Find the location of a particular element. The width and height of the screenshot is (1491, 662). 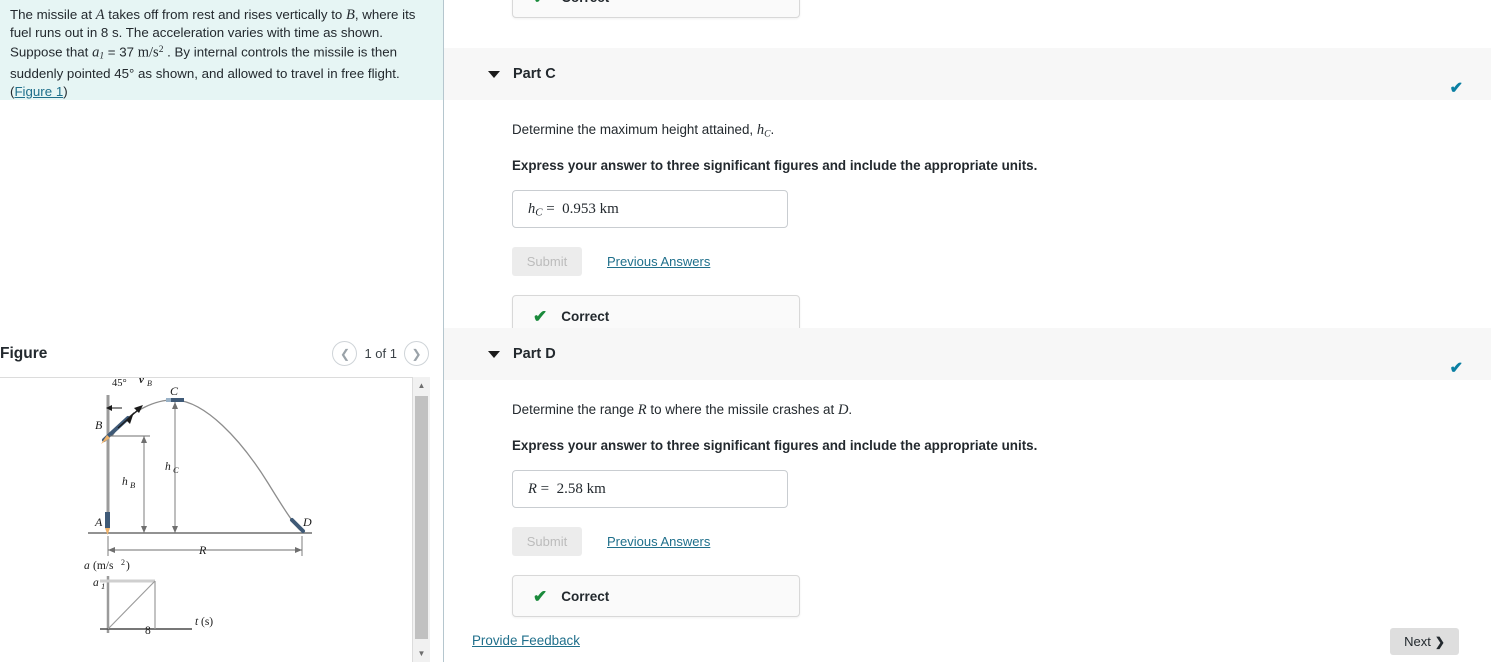

scroll-down-icon: ▼ is located at coordinates (421, 653).